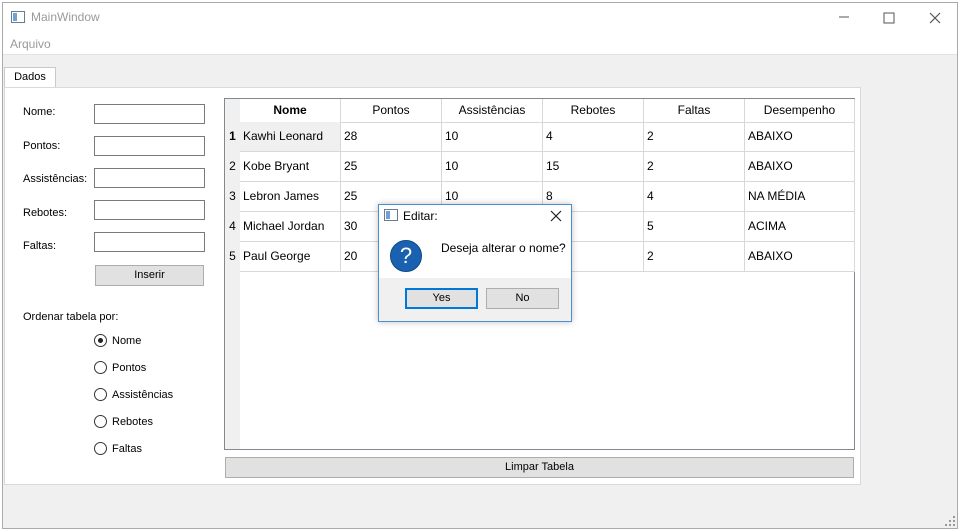 The width and height of the screenshot is (960, 530). I want to click on table-cell: ACIMA, so click(800, 227).